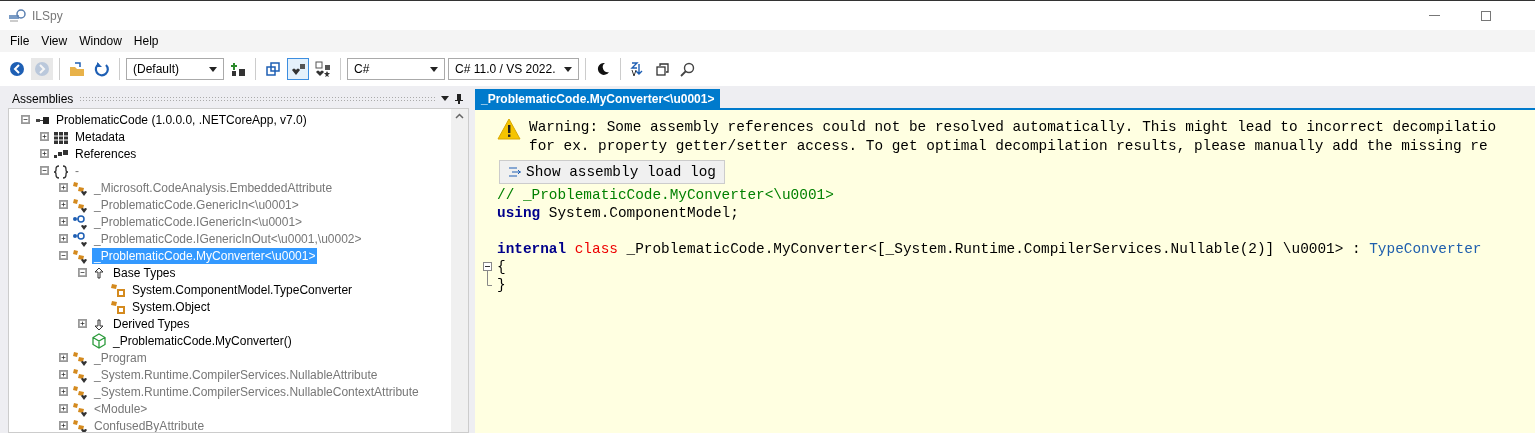 This screenshot has height=437, width=1535. I want to click on tree-item: ProblematicCode (1.0.0.0, .NETCoreApp, v7.0), so click(181, 119).